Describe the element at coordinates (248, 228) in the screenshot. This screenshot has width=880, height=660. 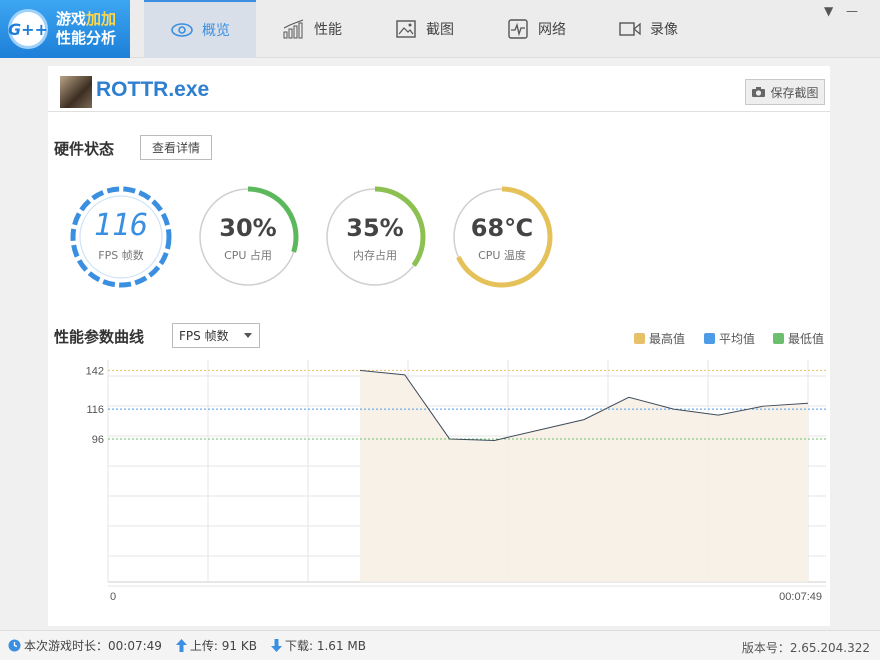
I see `cpu-usage-value: 30%` at that location.